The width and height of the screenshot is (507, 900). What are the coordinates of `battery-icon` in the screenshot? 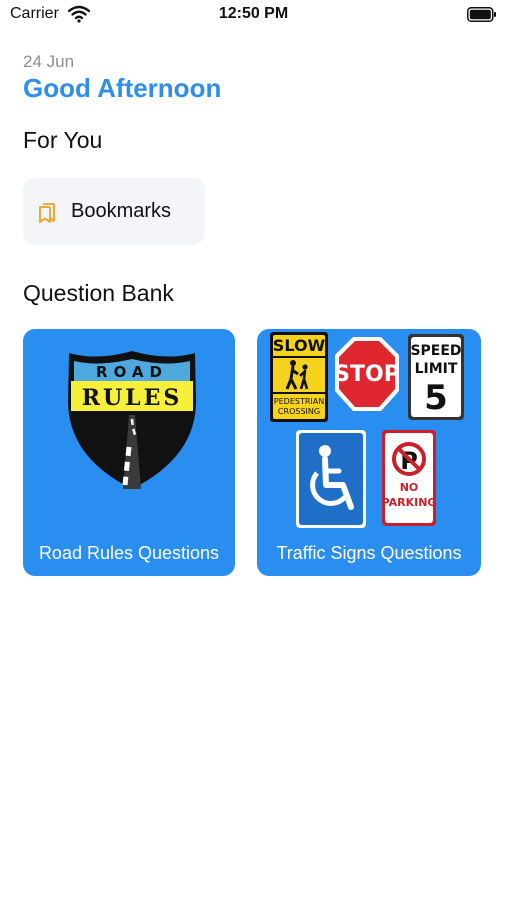 It's located at (481, 14).